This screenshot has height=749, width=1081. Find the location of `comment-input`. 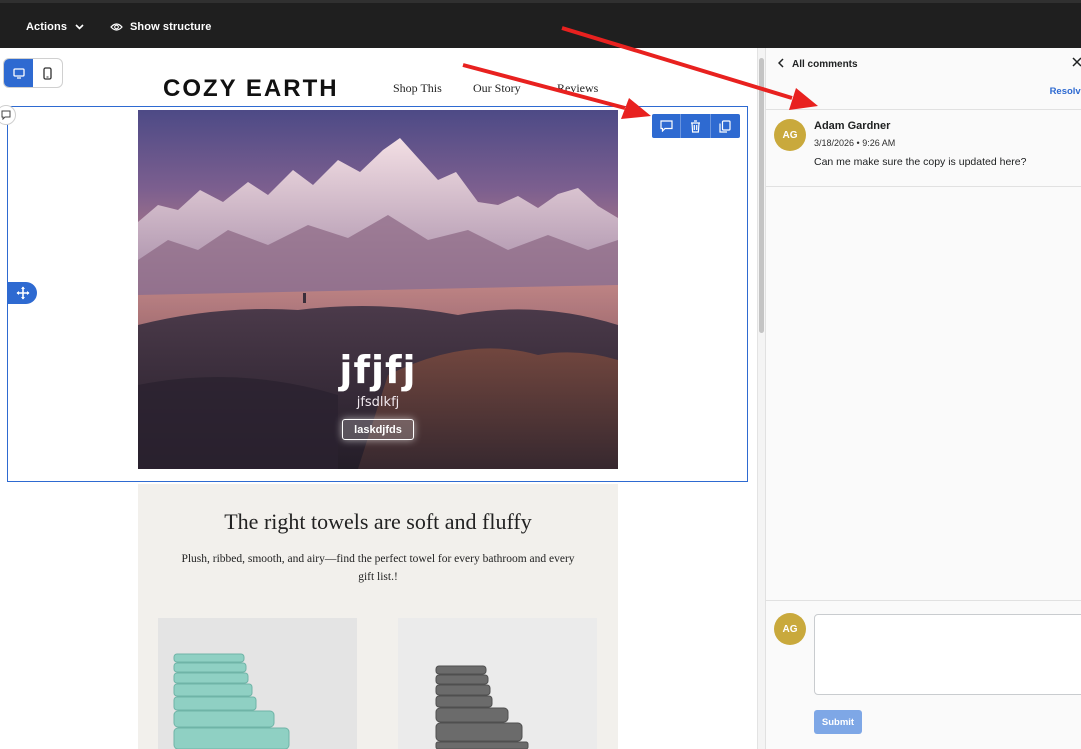

comment-input is located at coordinates (947, 654).